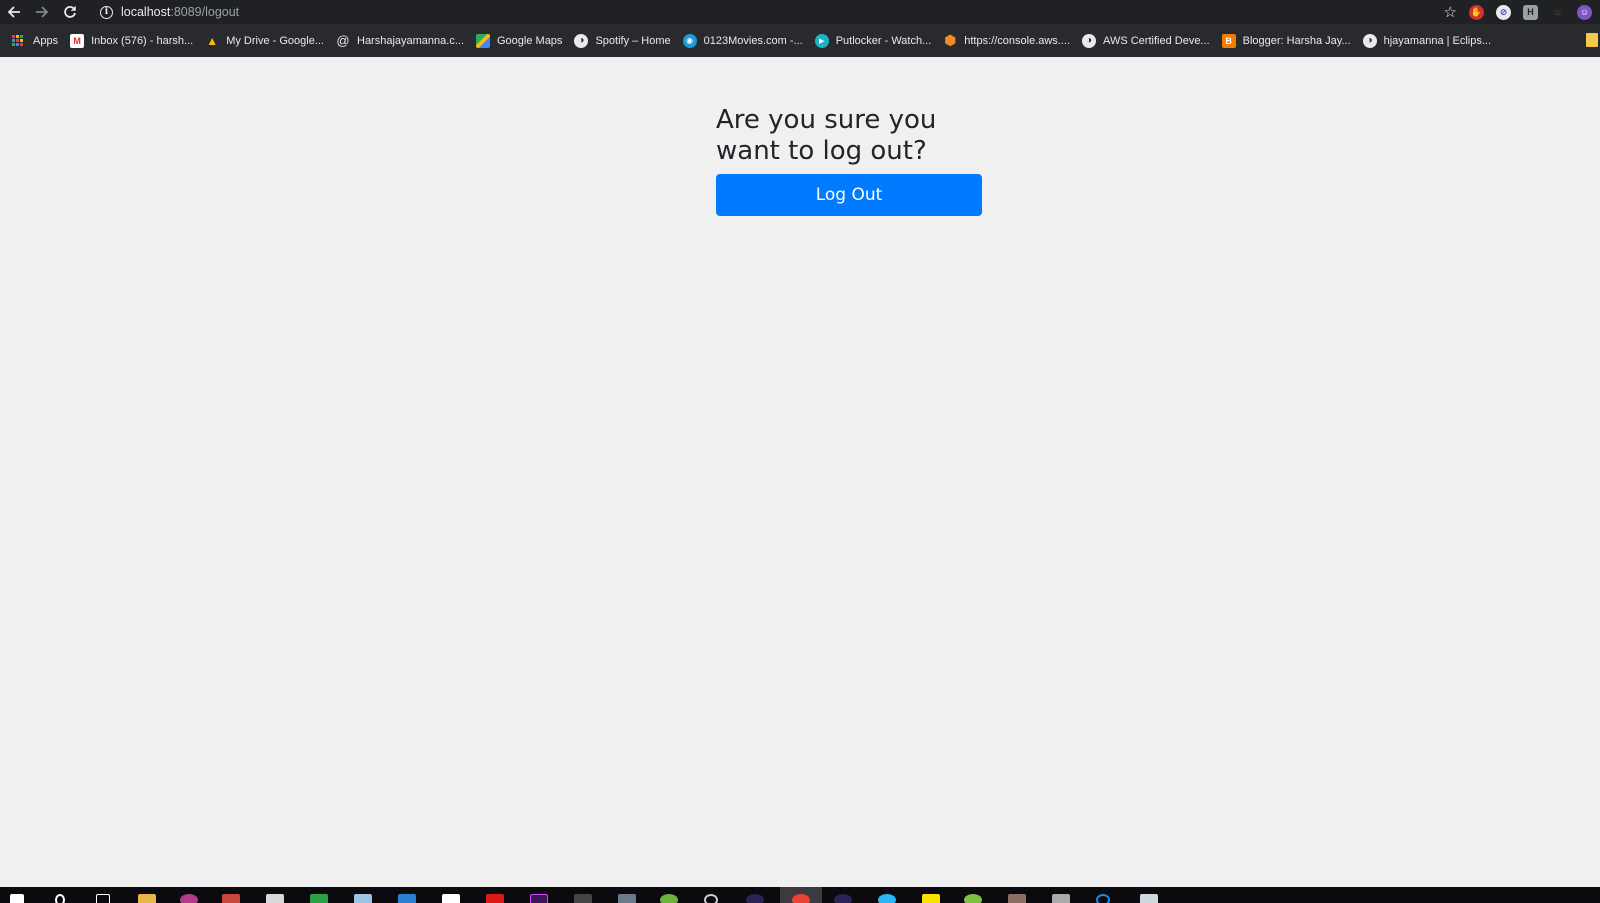 Image resolution: width=1600 pixels, height=903 pixels. What do you see at coordinates (189, 898) in the screenshot?
I see `intellij-icon` at bounding box center [189, 898].